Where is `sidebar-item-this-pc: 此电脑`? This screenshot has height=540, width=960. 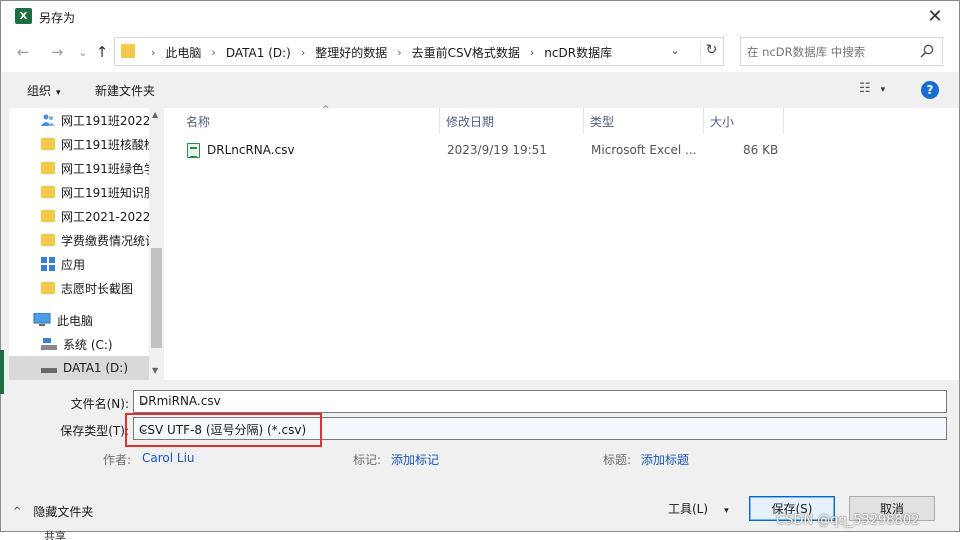 sidebar-item-this-pc: 此电脑 is located at coordinates (79, 320).